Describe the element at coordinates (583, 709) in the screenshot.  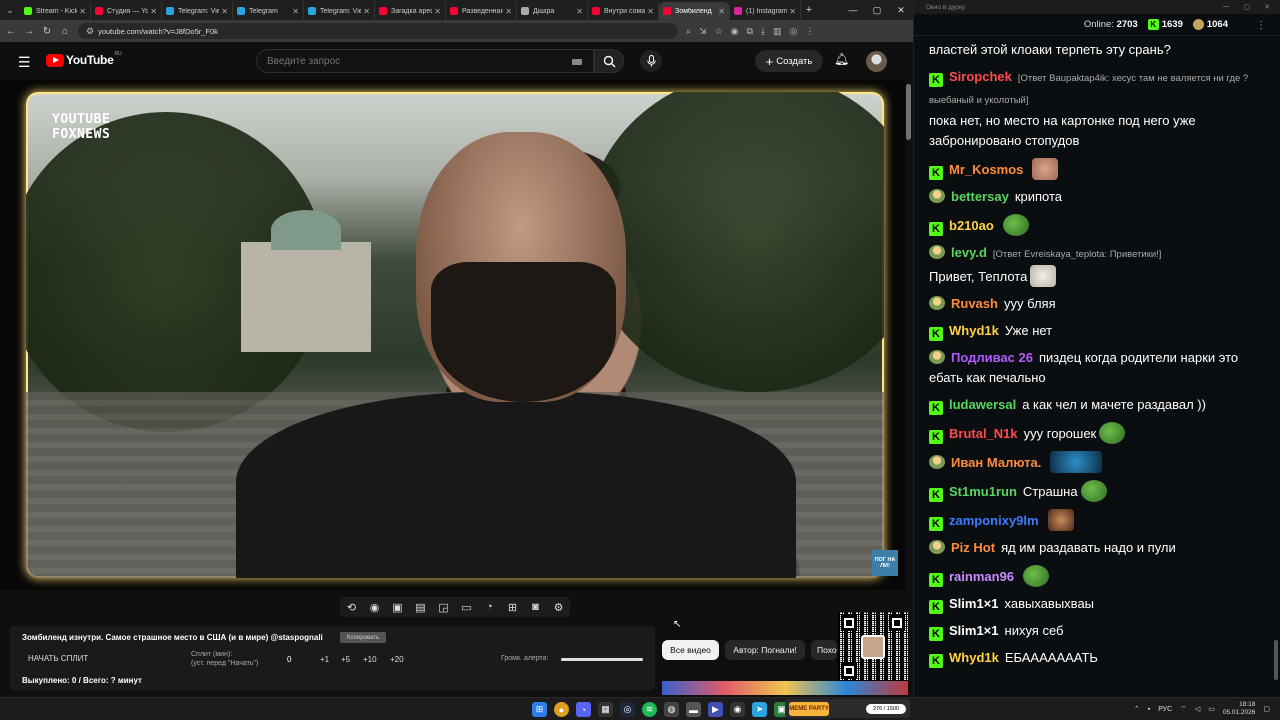
I see `discord-icon: ◔` at that location.